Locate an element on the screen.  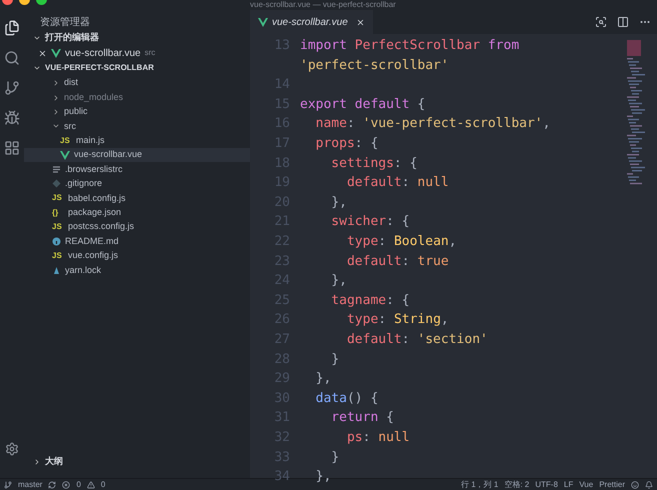
search-icon is located at coordinates (12, 58).